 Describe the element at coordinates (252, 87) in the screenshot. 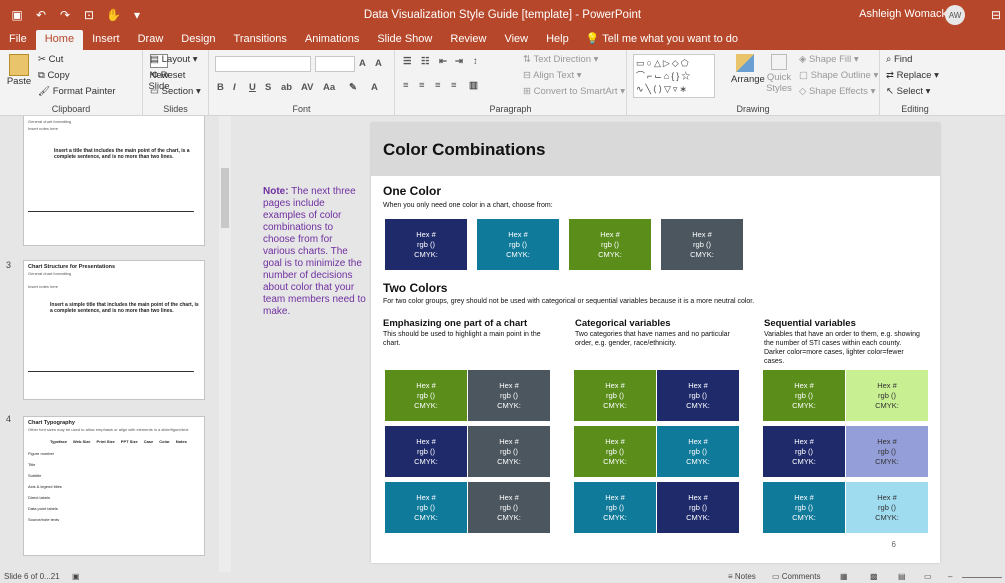

I see `underline-icon: U` at that location.